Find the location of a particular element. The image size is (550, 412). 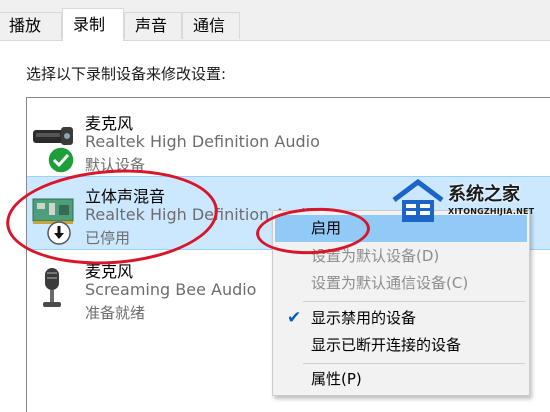

device-description: Realtek High Definition Audio is located at coordinates (202, 141).